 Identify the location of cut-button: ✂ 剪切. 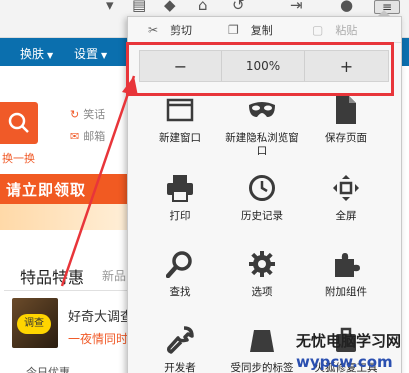
(170, 30).